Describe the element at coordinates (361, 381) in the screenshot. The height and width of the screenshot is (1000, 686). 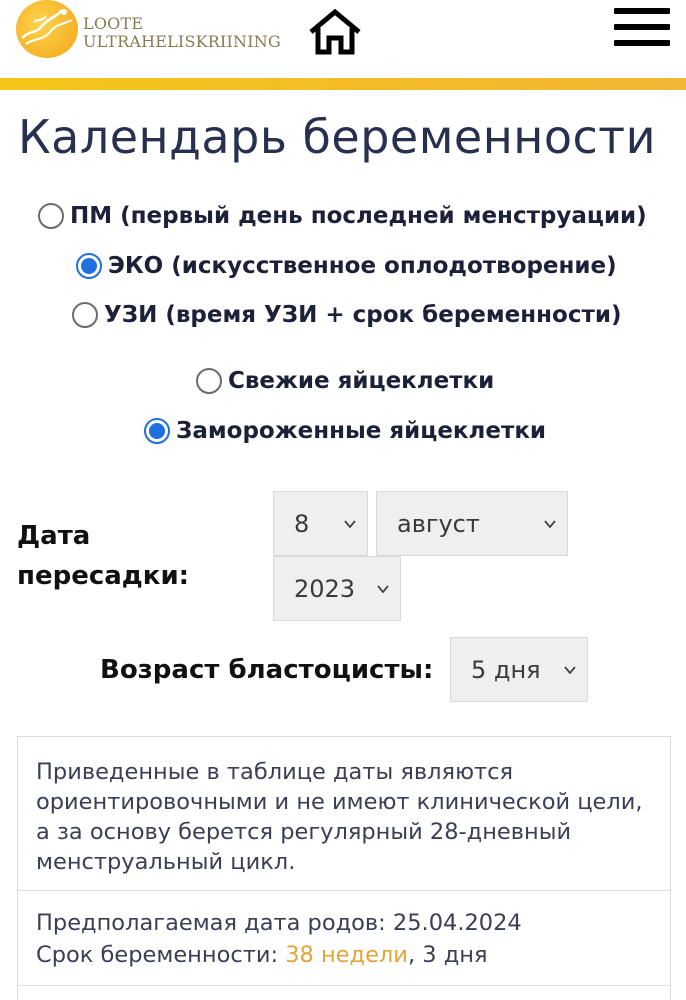
I see `radio-label: Свежие яйцеклетки` at that location.